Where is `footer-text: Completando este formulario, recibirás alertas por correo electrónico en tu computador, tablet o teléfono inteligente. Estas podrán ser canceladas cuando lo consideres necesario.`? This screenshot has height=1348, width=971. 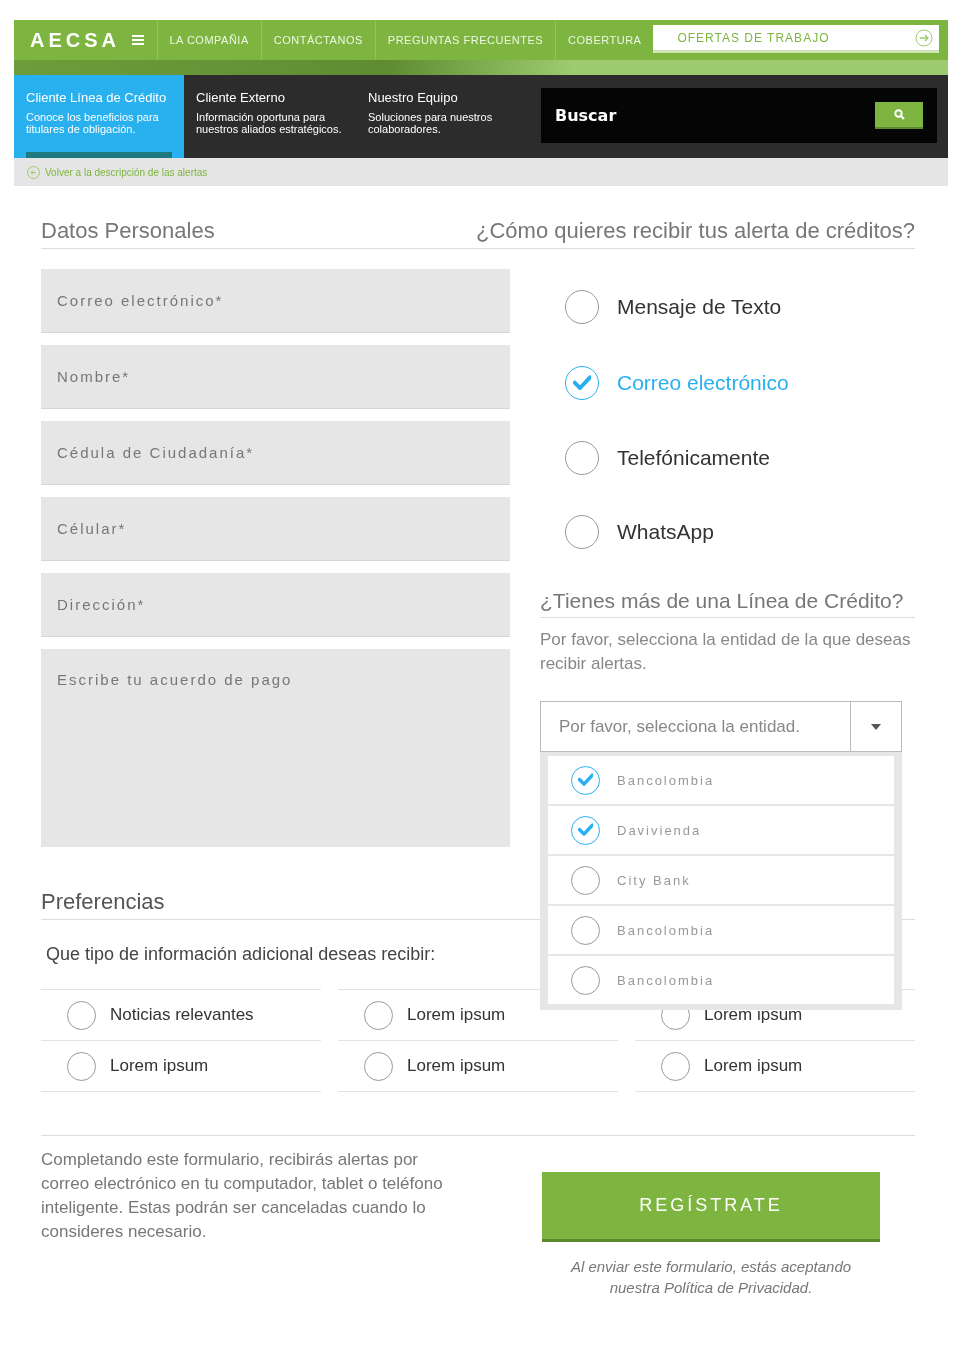
footer-text: Completando este formulario, recibirás alertas por correo electrónico en tu computador, tablet o teléfono inteligente. Estas podrán ser canceladas cuando lo consideres necesario. is located at coordinates (242, 1196).